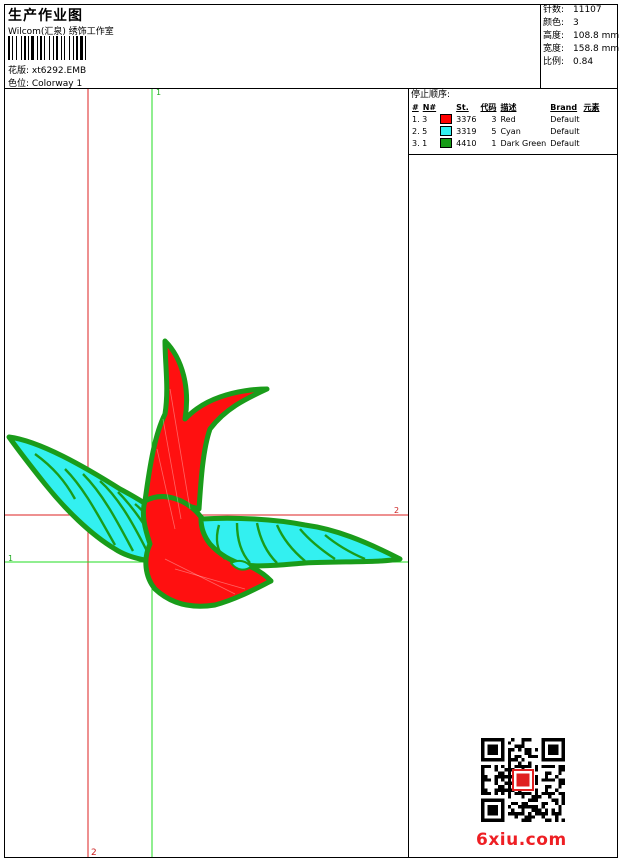  What do you see at coordinates (510, 131) in the screenshot?
I see `row-description: Cyan` at bounding box center [510, 131].